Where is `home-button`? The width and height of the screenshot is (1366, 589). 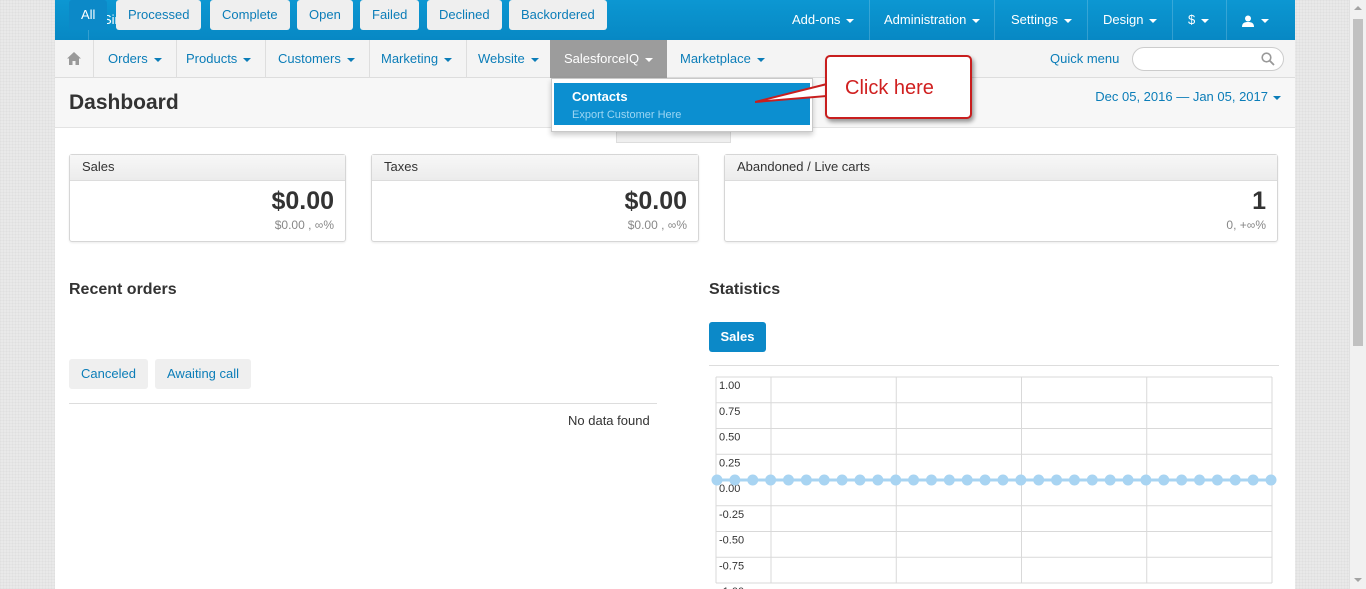 home-button is located at coordinates (74, 59).